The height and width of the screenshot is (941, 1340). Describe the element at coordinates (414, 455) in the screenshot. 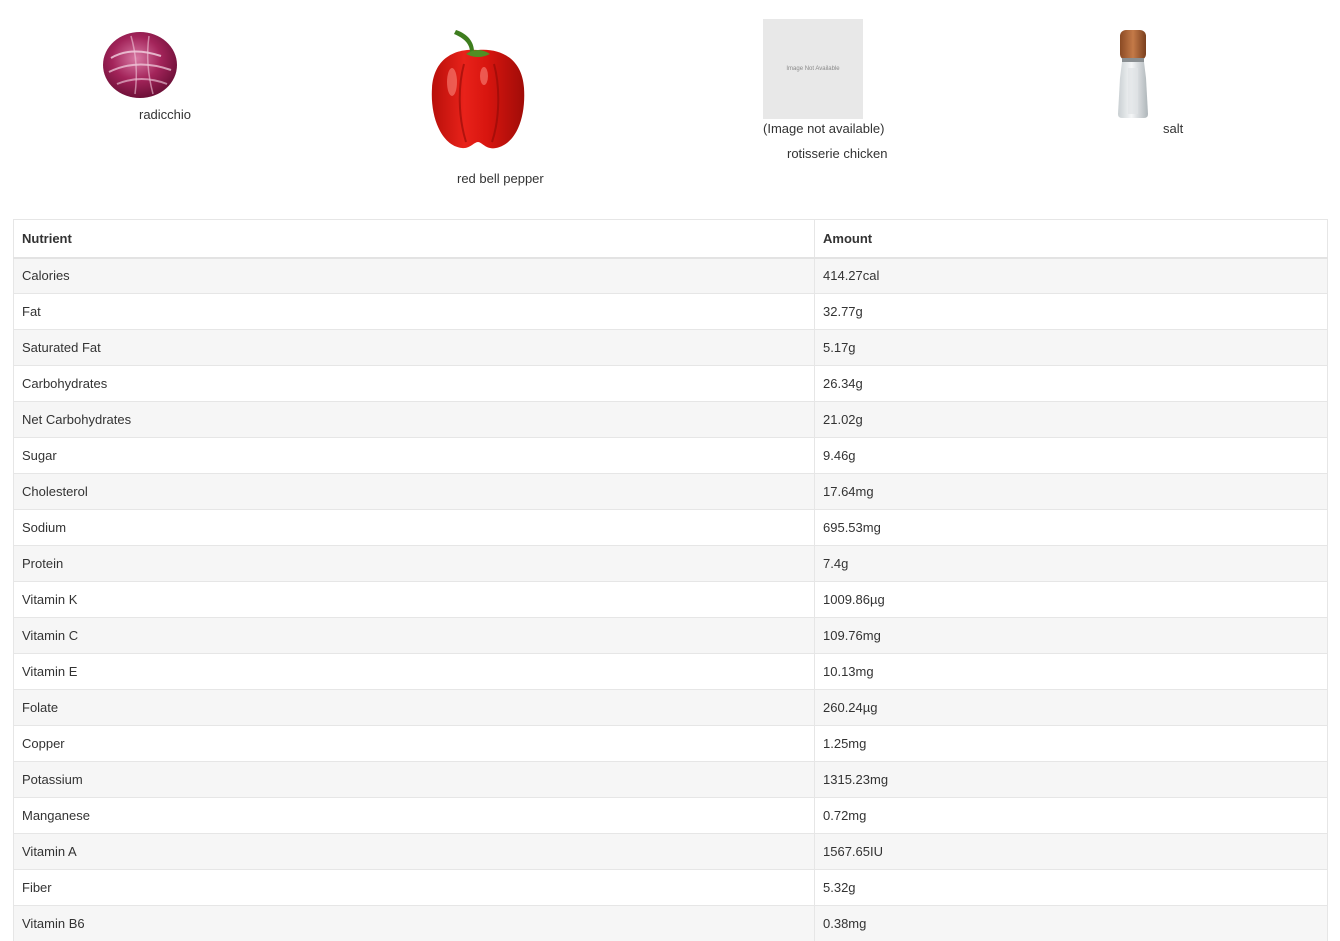

I see `nutrient-name: Sugar` at that location.